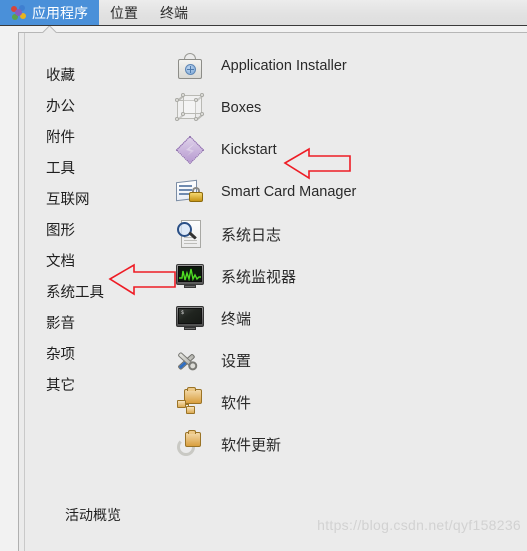 Image resolution: width=527 pixels, height=551 pixels. What do you see at coordinates (263, 13) in the screenshot?
I see `top-menu-bar: 应用程序 位置 终端` at bounding box center [263, 13].